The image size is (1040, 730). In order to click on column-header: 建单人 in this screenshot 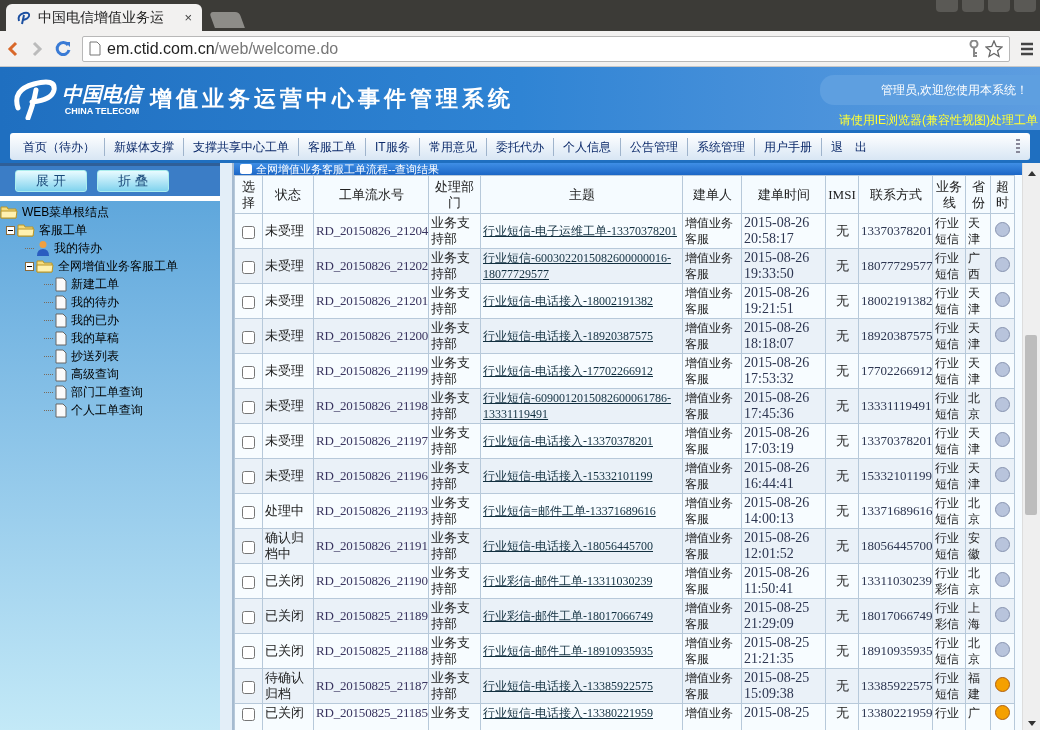, I will do `click(712, 194)`.